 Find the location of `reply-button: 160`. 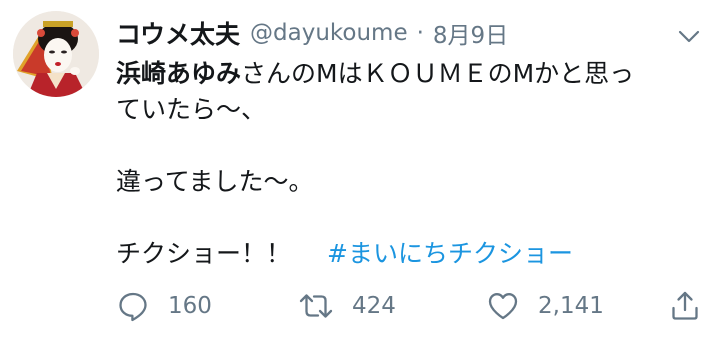

reply-button: 160 is located at coordinates (164, 306).